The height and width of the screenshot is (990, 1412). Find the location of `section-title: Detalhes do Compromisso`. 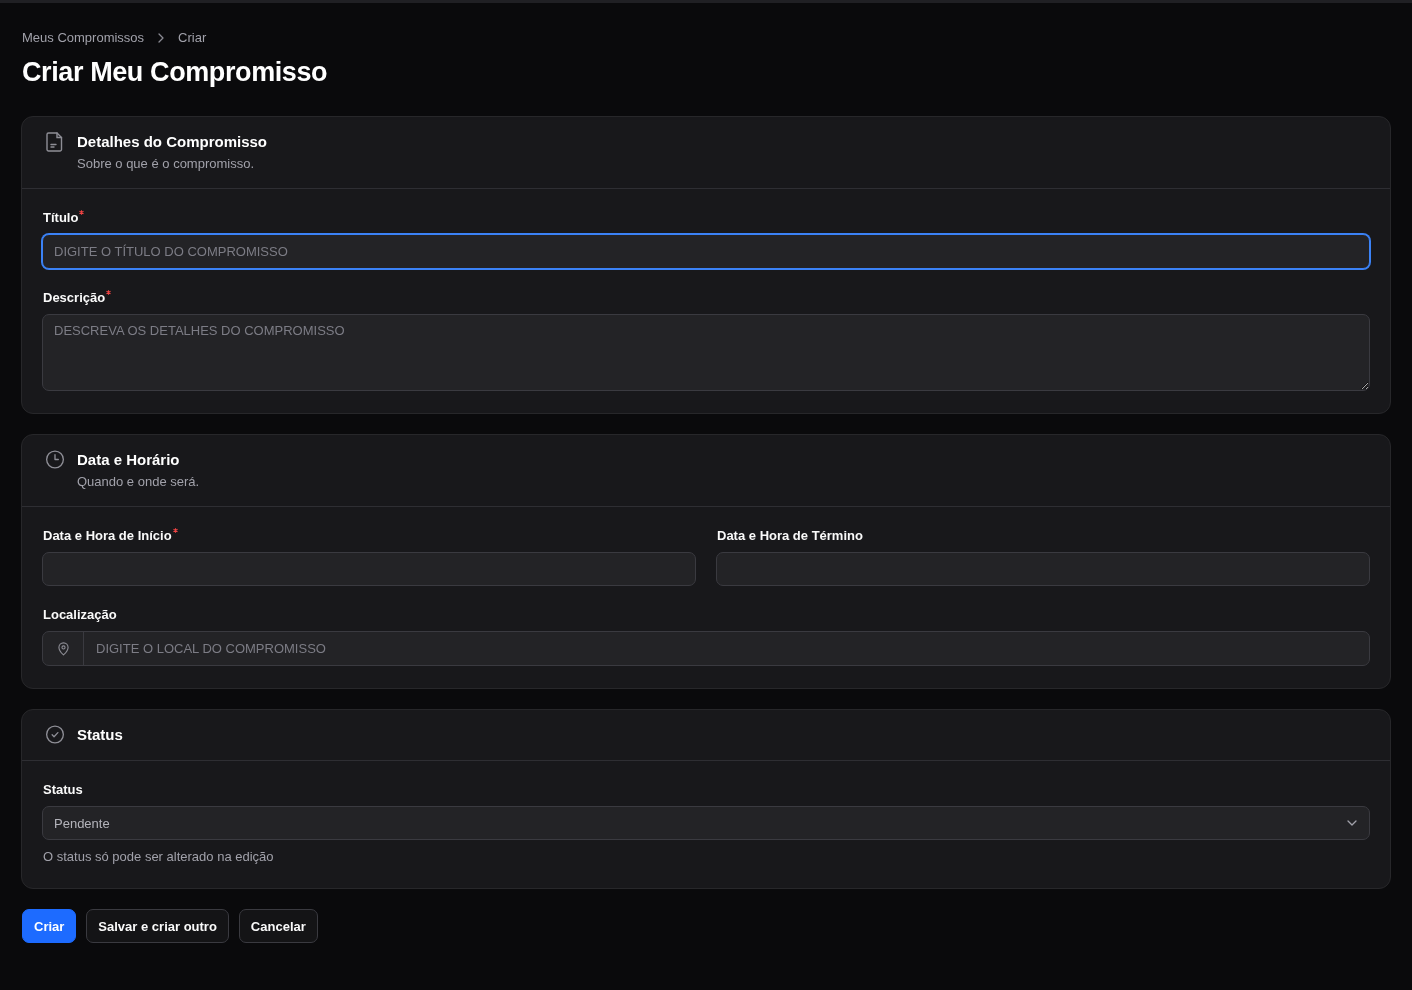

section-title: Detalhes do Compromisso is located at coordinates (172, 142).